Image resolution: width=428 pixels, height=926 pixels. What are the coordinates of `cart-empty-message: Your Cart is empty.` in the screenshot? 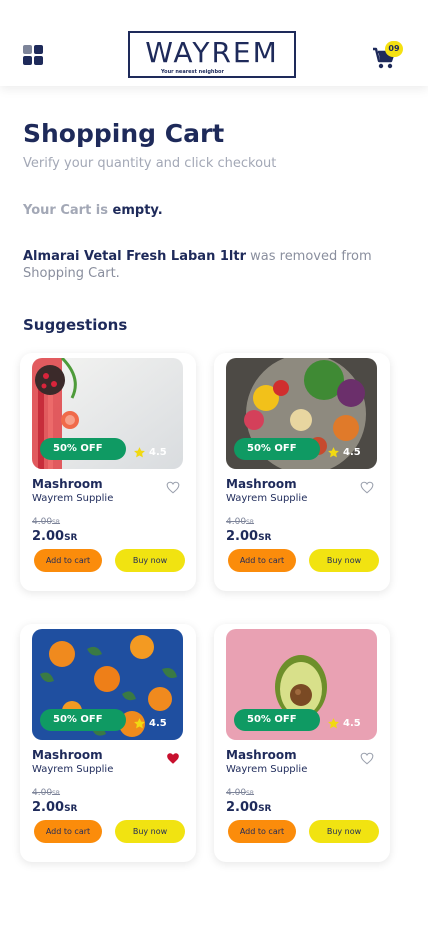 It's located at (93, 210).